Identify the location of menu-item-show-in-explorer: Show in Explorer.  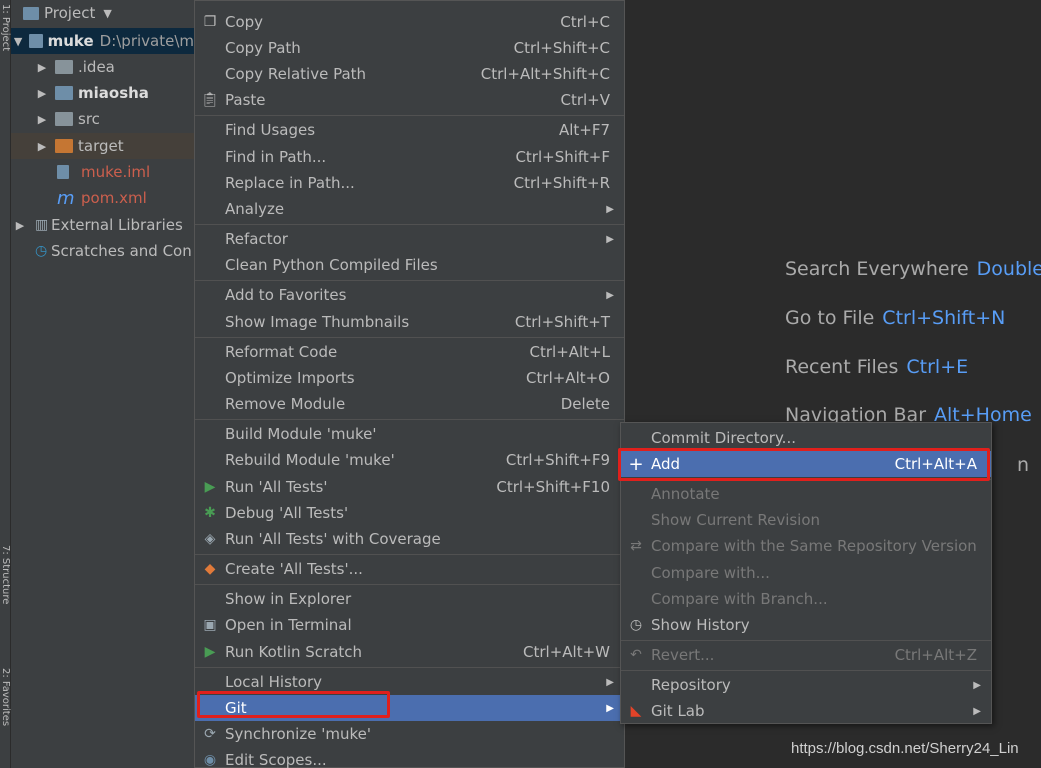
(409, 599).